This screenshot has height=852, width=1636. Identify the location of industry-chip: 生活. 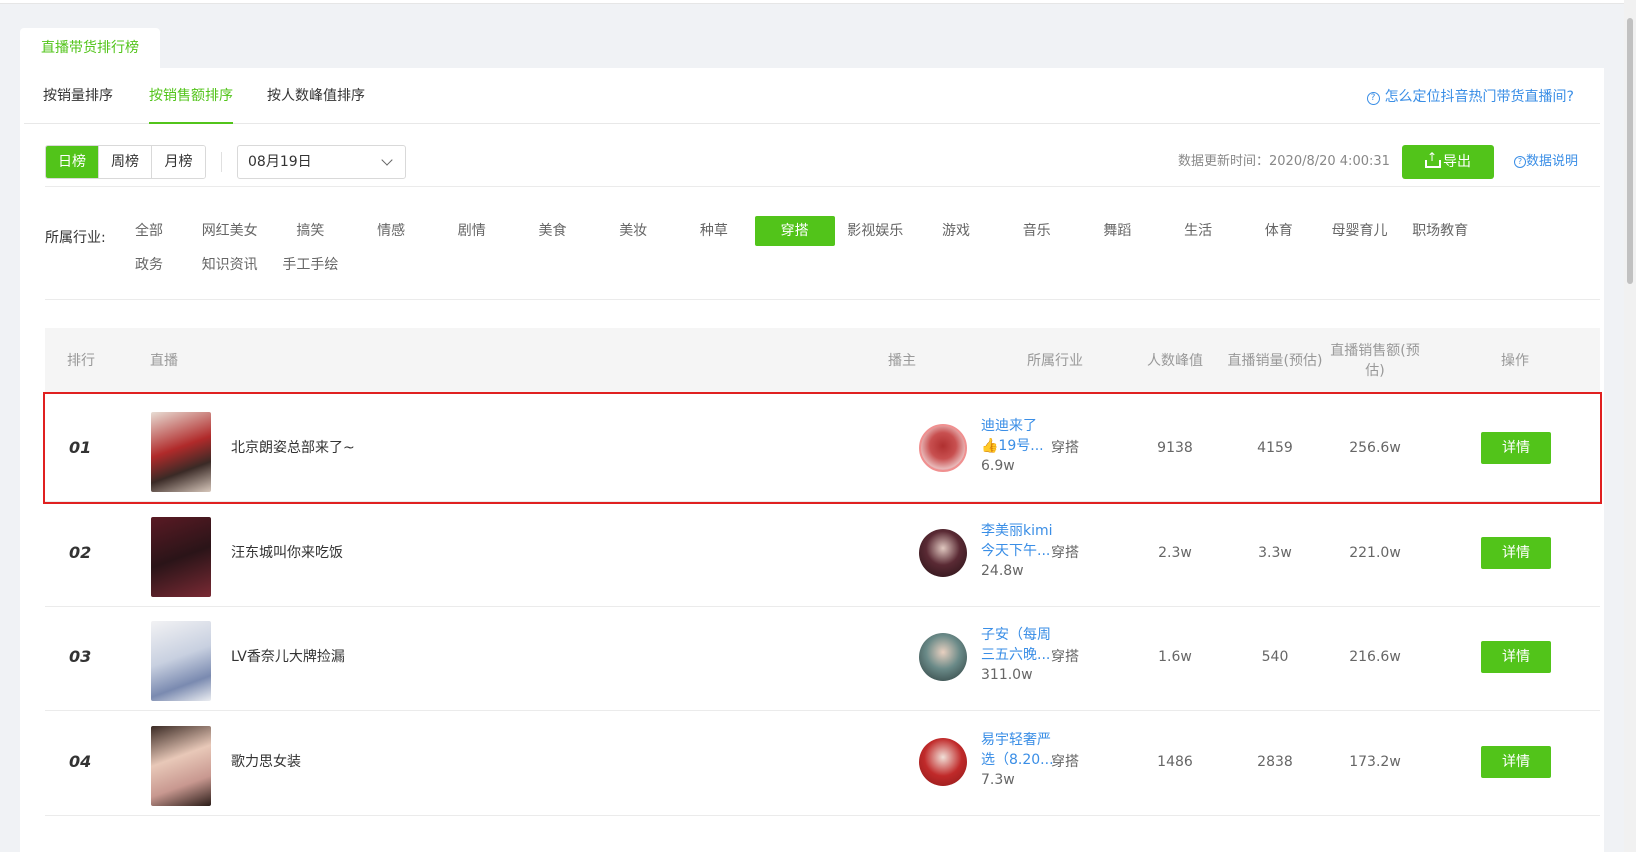
(1198, 231).